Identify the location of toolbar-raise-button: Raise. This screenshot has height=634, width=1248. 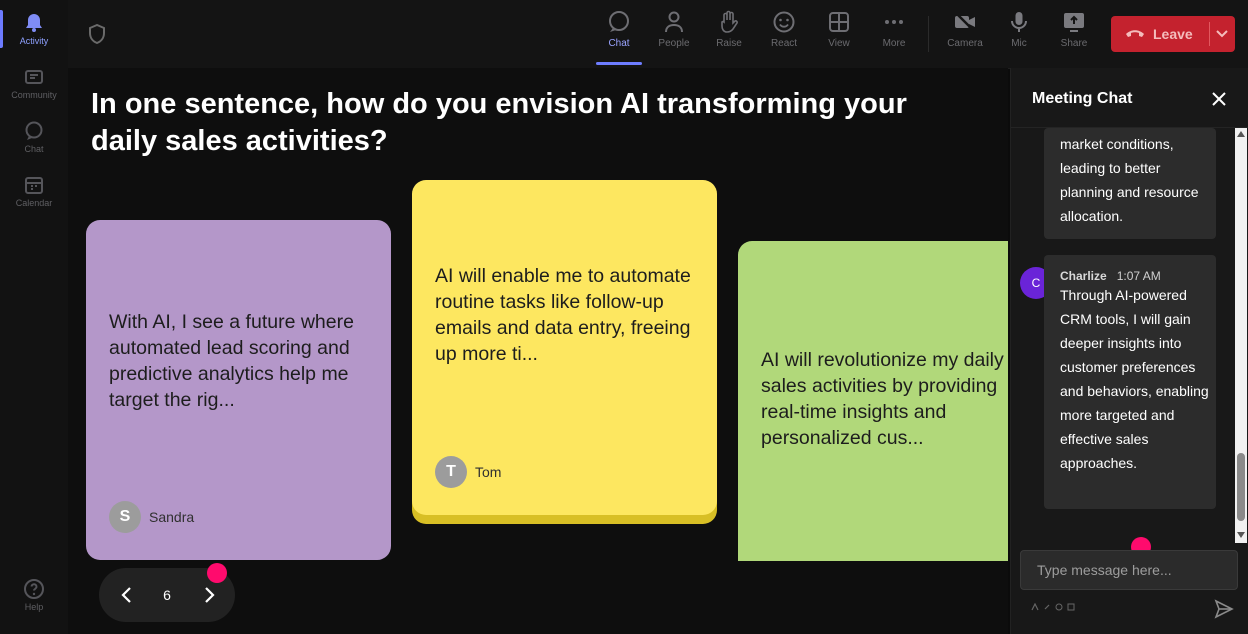
(729, 29).